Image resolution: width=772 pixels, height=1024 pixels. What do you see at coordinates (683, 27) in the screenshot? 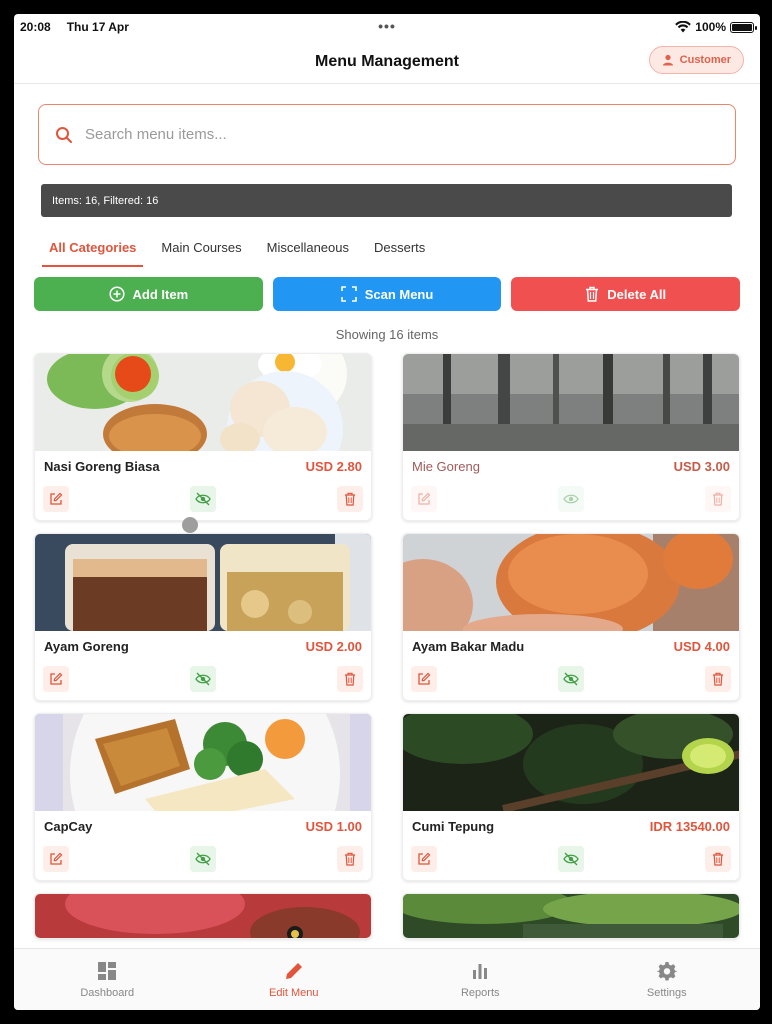
I see `wifi-icon` at bounding box center [683, 27].